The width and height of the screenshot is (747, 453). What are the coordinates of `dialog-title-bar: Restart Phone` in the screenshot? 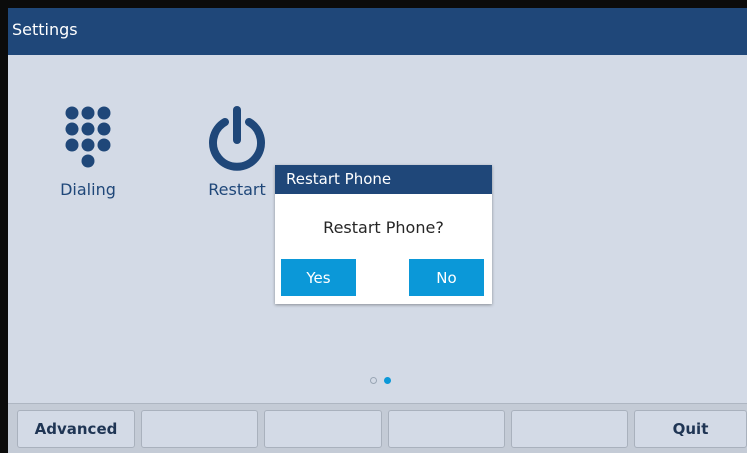 It's located at (383, 179).